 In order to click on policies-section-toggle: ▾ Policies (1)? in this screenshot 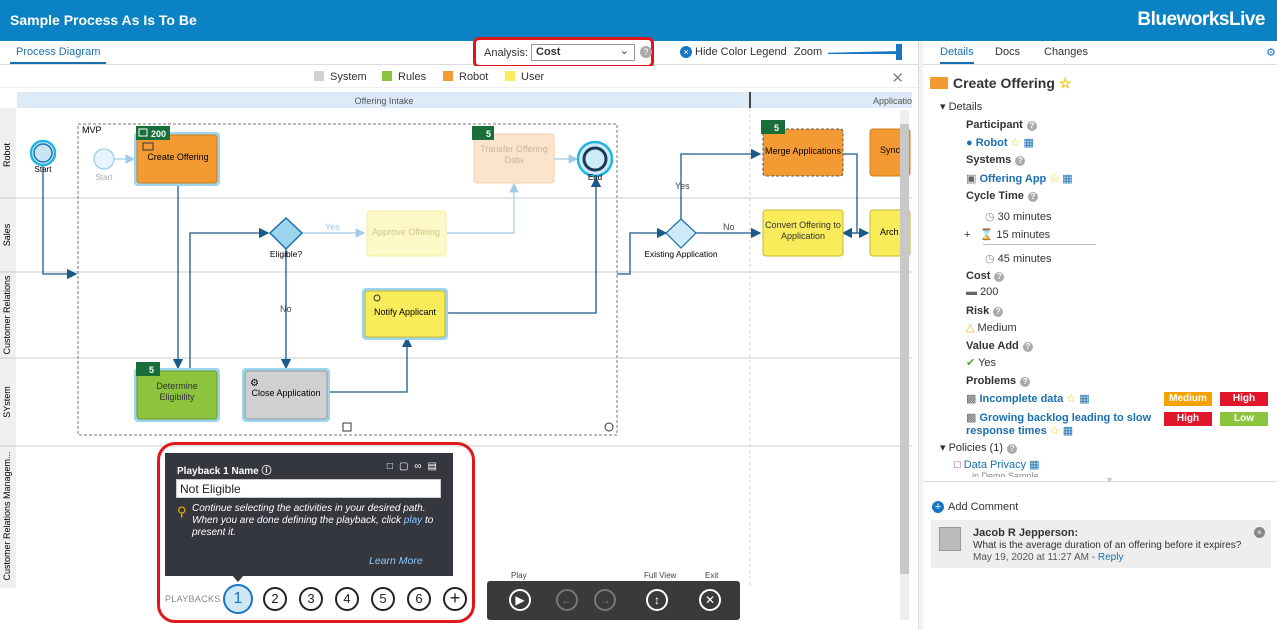, I will do `click(978, 447)`.